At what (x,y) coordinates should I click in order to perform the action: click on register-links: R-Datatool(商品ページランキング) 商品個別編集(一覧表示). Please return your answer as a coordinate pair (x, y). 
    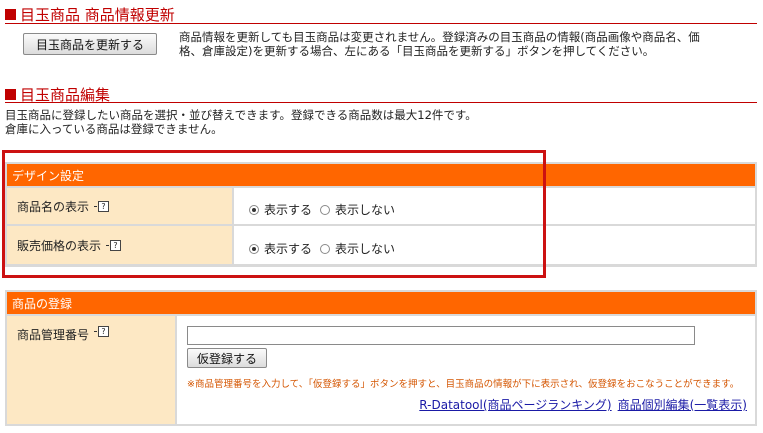
    Looking at the image, I should click on (583, 404).